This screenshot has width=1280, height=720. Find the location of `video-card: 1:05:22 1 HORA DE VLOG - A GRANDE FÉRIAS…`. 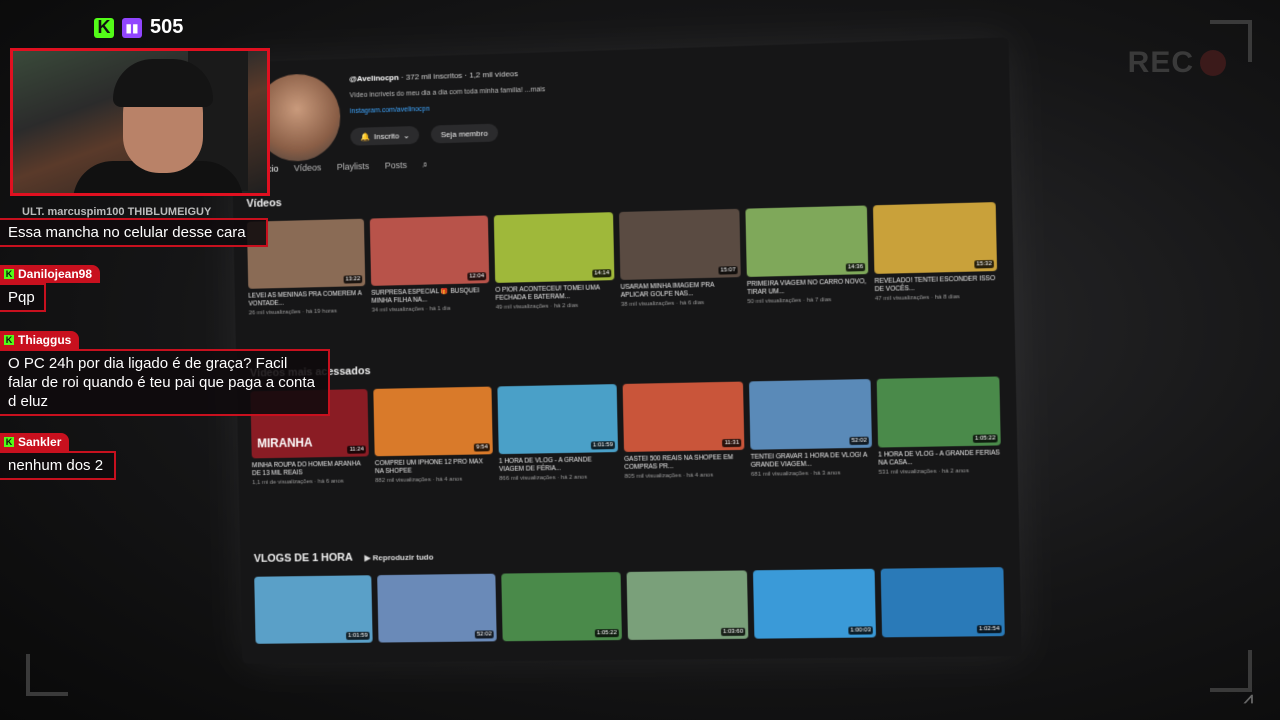

video-card: 1:05:22 1 HORA DE VLOG - A GRANDE FÉRIAS… is located at coordinates (939, 426).